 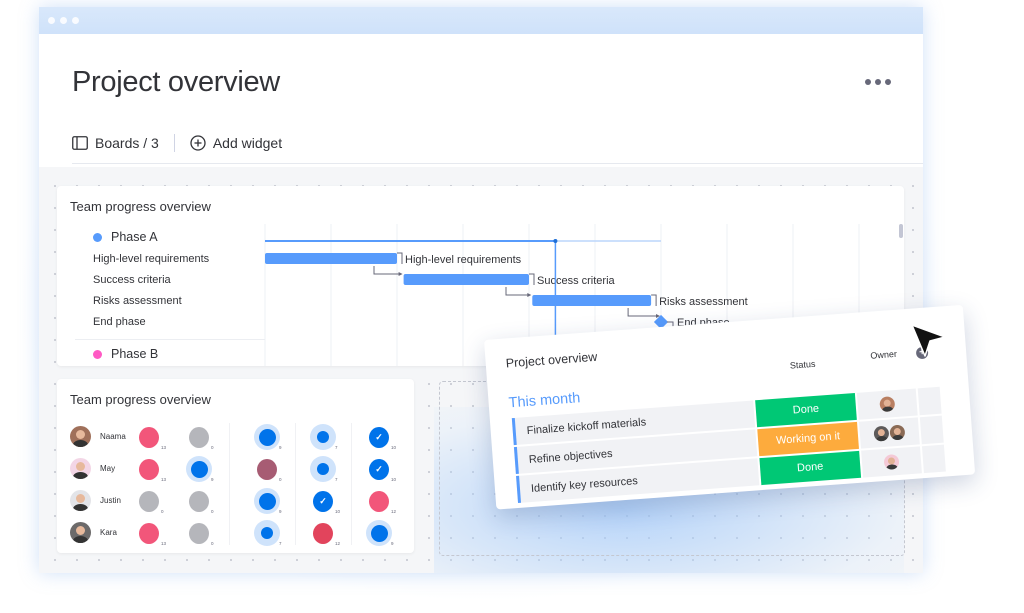 I want to click on progress-circle: ✓, so click(x=323, y=501).